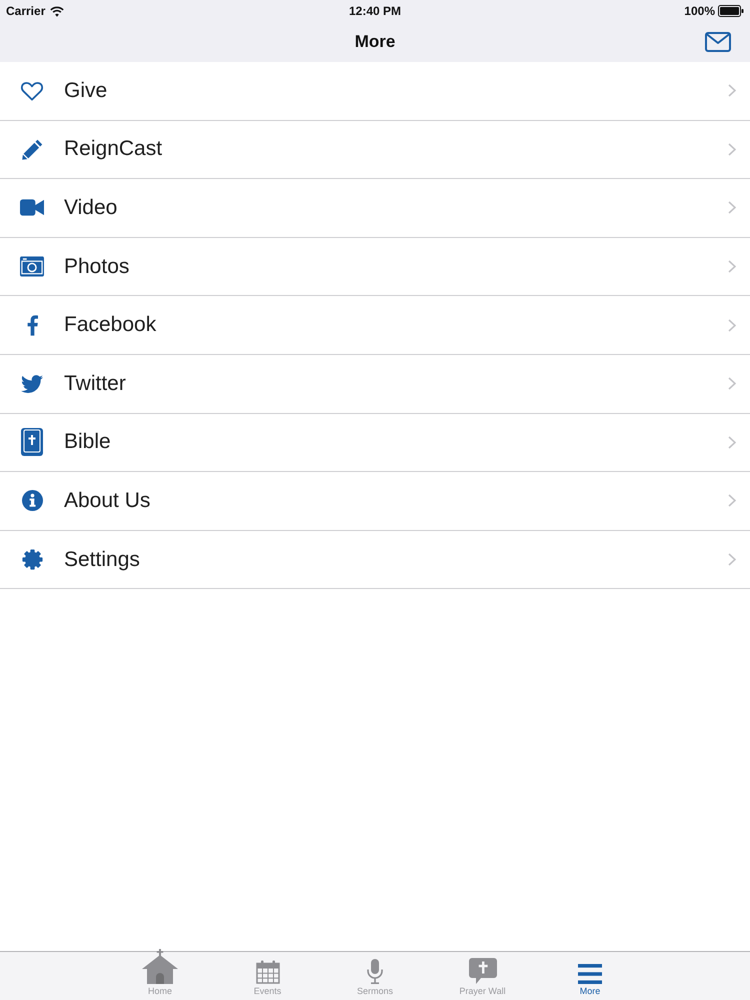 The width and height of the screenshot is (750, 1000). What do you see at coordinates (32, 91) in the screenshot?
I see `heart-icon` at bounding box center [32, 91].